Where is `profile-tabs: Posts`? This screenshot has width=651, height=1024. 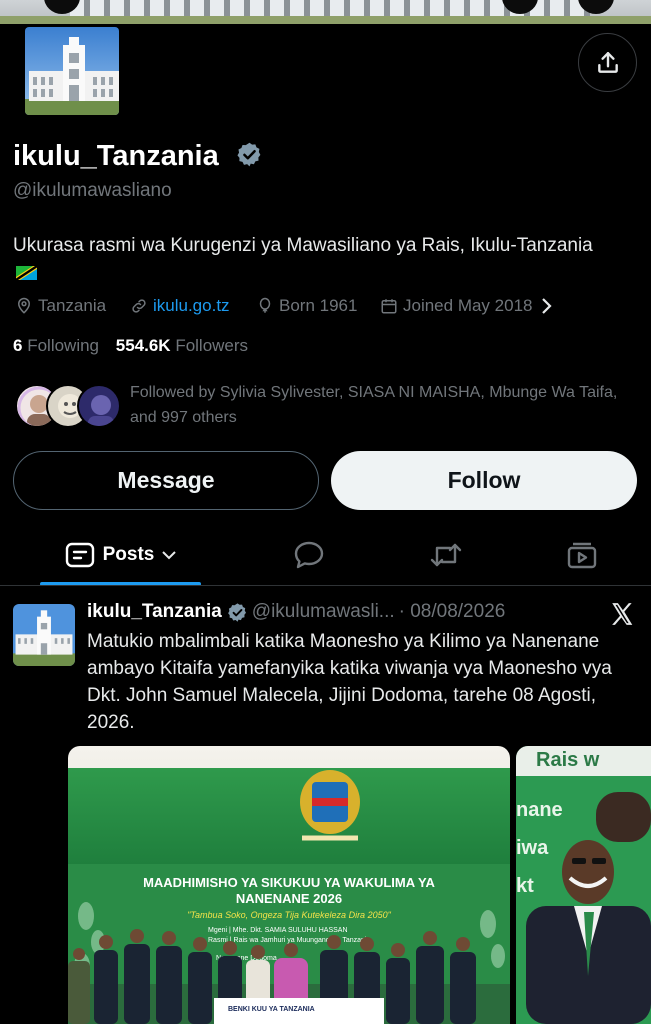 profile-tabs: Posts is located at coordinates (325, 558).